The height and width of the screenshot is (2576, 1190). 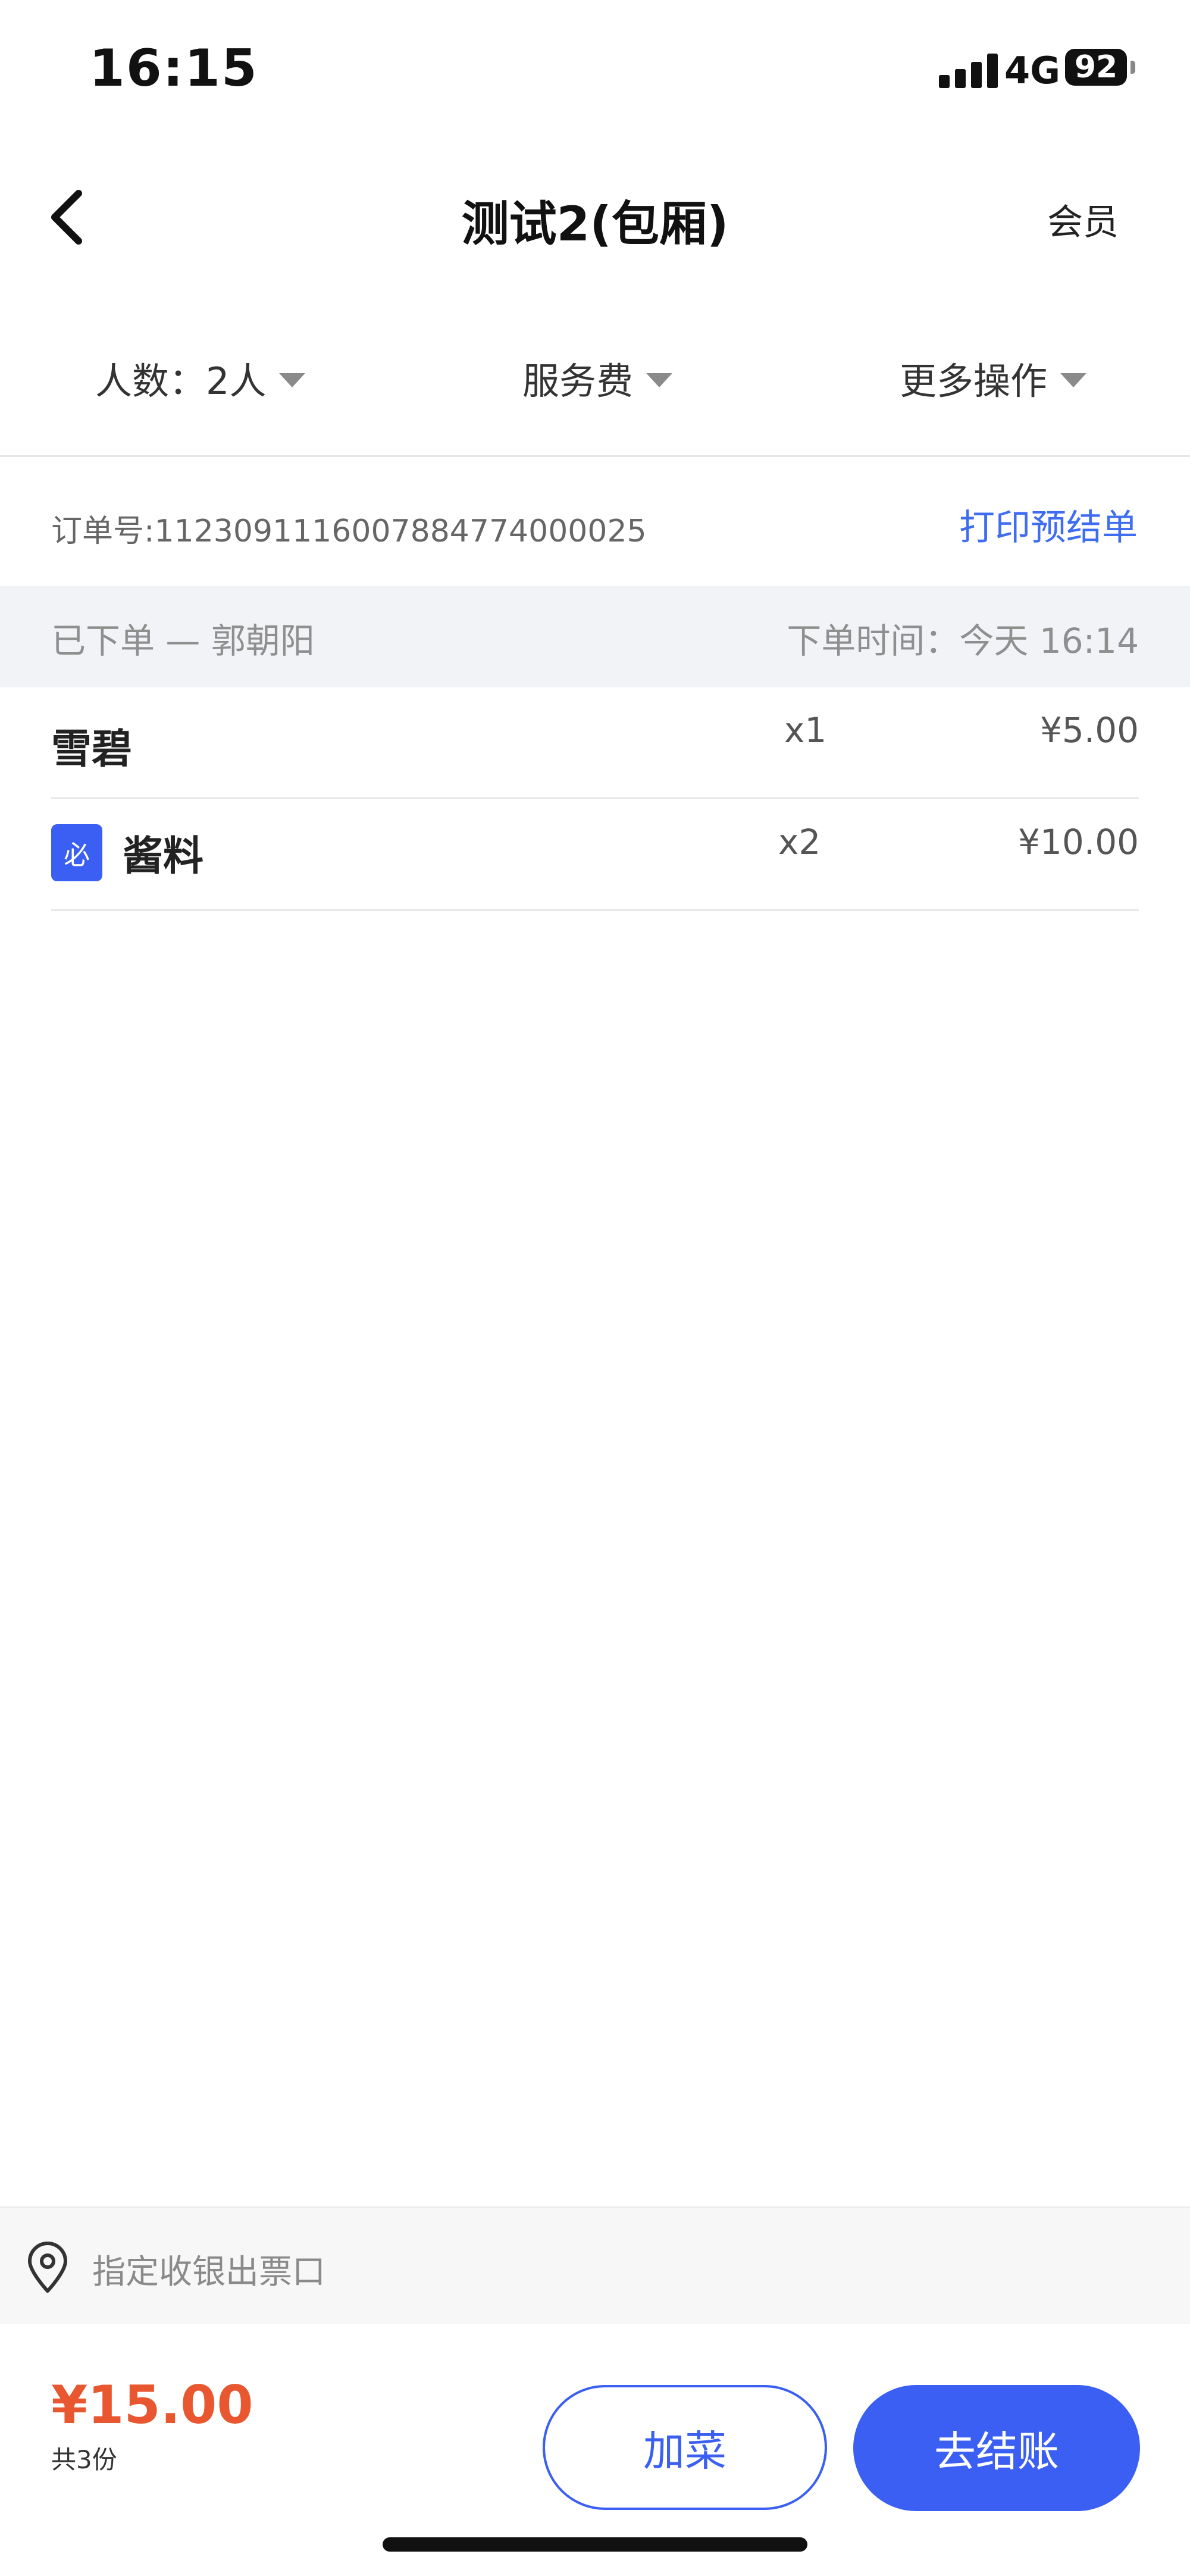 I want to click on location-pin-icon, so click(x=47, y=2267).